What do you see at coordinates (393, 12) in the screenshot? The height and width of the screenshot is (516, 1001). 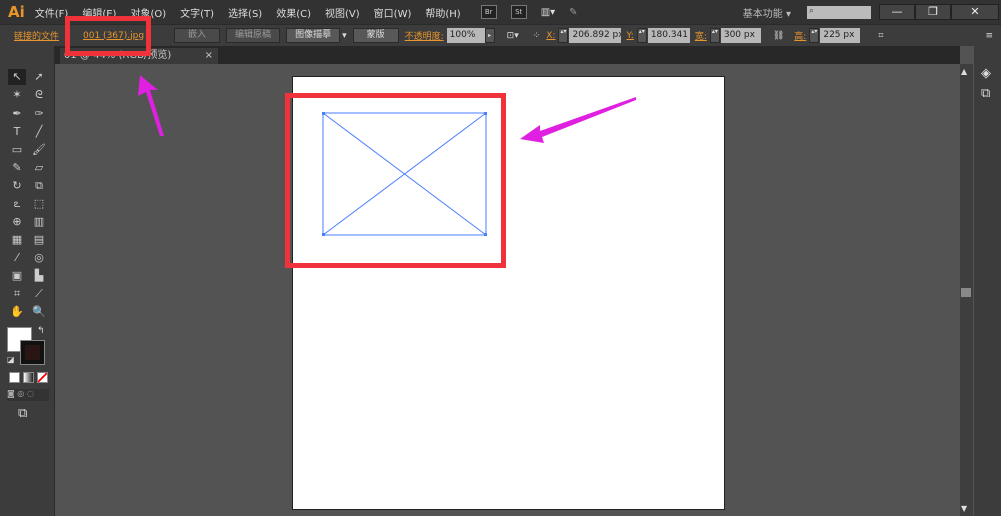 I see `menu-window: 窗口(W)` at bounding box center [393, 12].